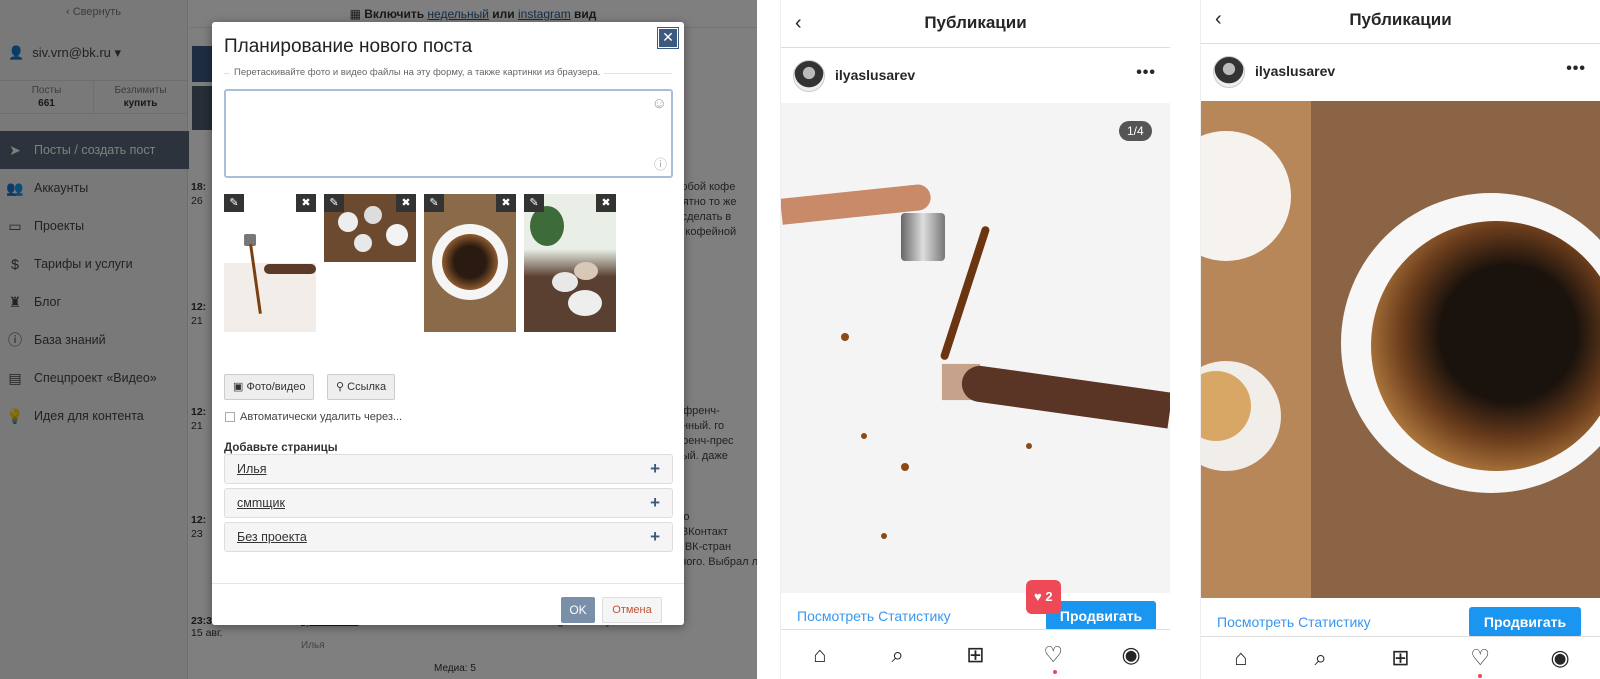 The height and width of the screenshot is (679, 1600). I want to click on post-text-input: ☺ ⓘ, so click(448, 133).